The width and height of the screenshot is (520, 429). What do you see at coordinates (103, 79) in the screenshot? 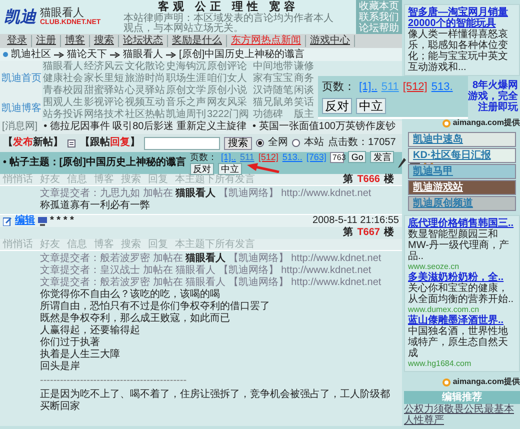
I see `channel-link: 家长里短` at bounding box center [103, 79].